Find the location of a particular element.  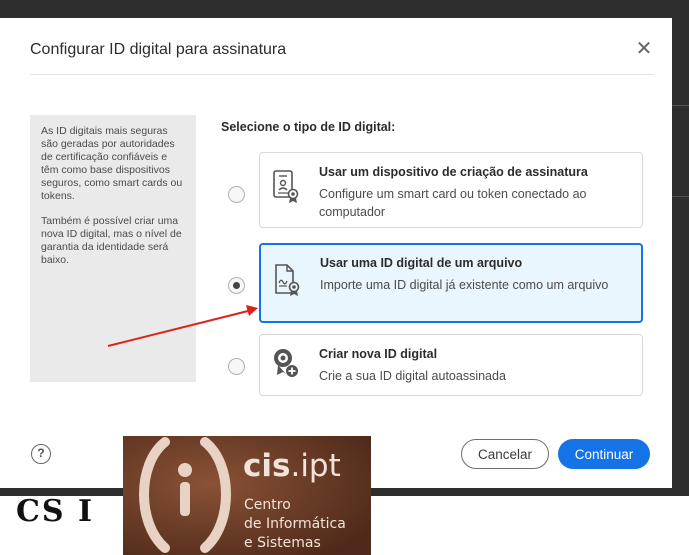

radio-digital-id-file is located at coordinates (236, 285).